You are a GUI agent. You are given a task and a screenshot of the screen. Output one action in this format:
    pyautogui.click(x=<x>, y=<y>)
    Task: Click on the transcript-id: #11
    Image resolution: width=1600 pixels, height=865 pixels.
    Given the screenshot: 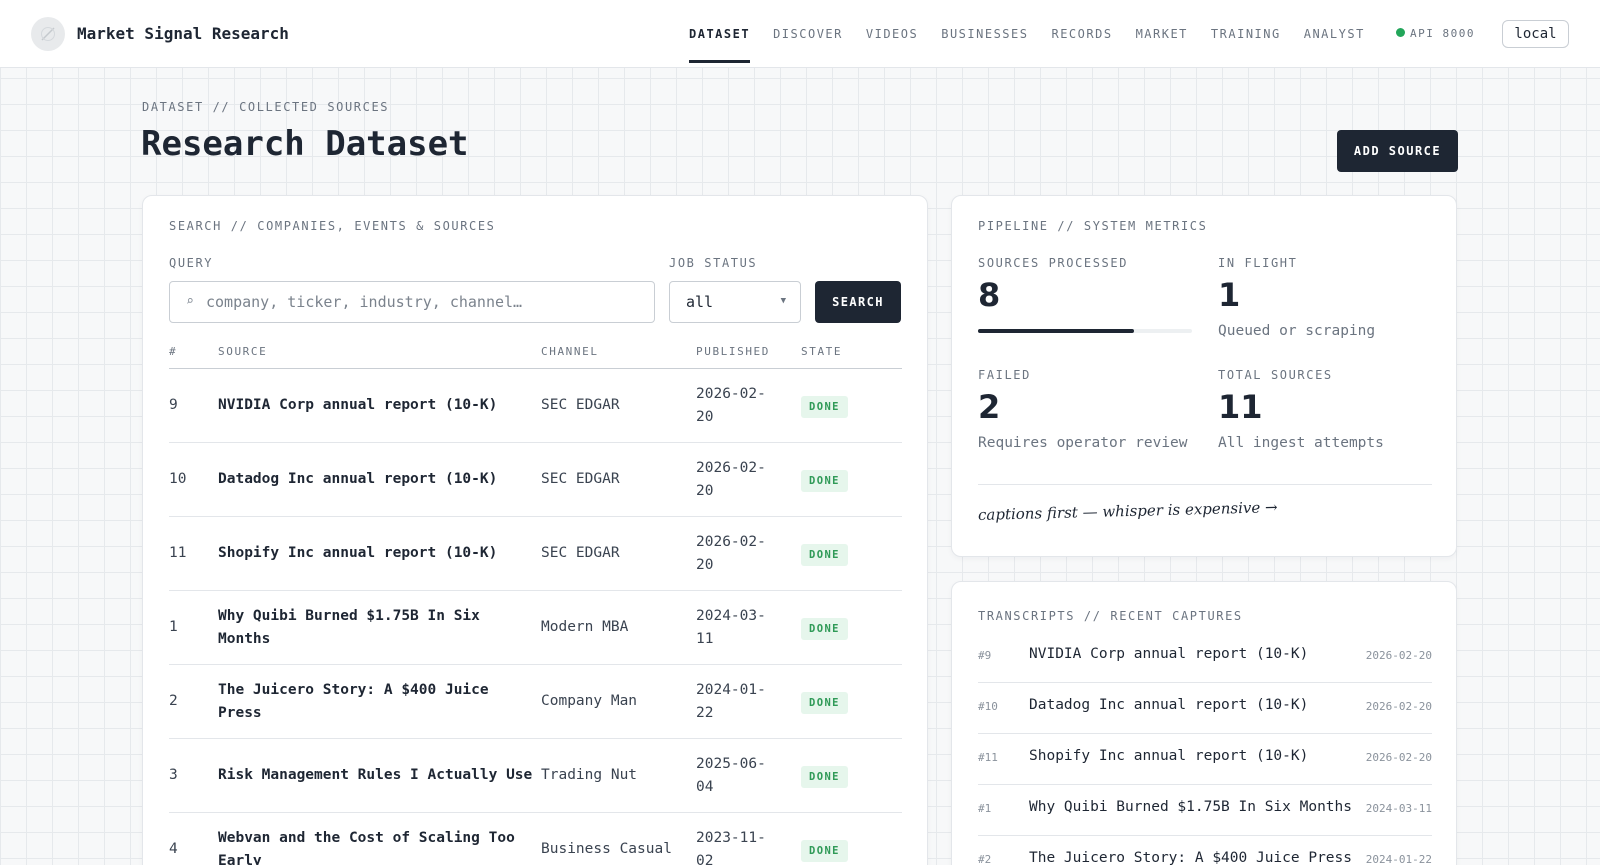 What is the action you would take?
    pyautogui.click(x=988, y=757)
    